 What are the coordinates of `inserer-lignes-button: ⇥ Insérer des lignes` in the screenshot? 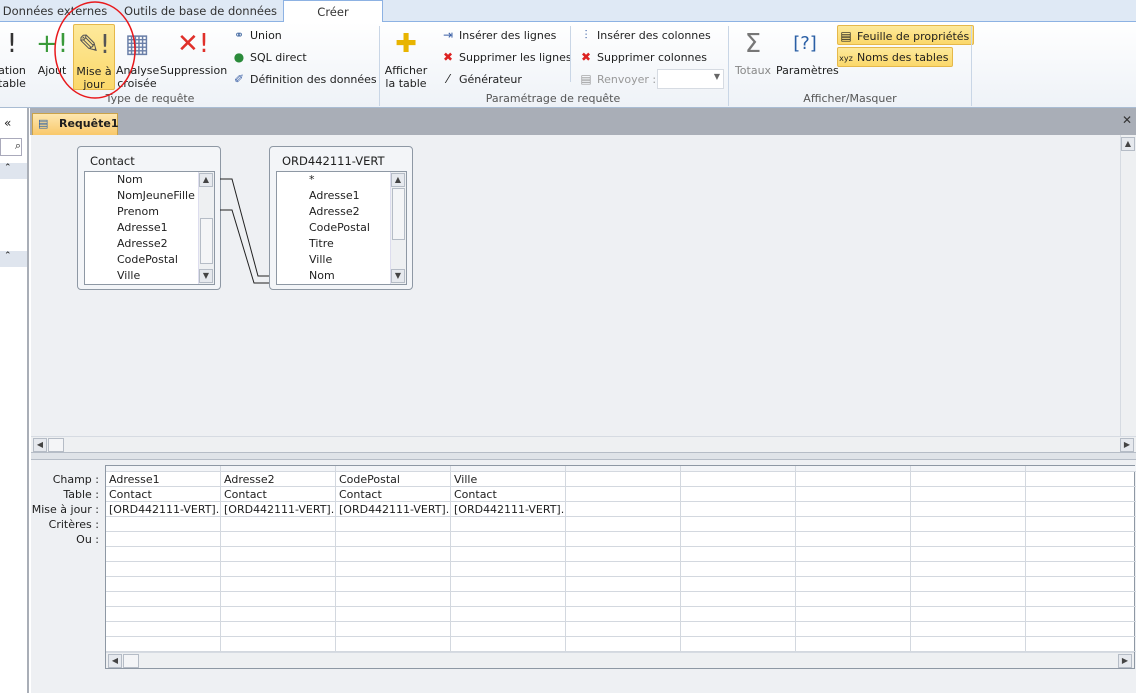 It's located at (498, 35).